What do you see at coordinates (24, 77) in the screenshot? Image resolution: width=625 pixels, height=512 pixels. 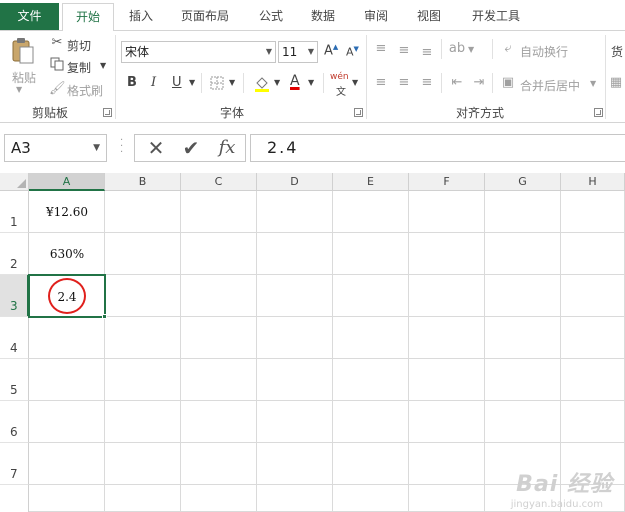 I see `paste-button-label: 粘贴` at bounding box center [24, 77].